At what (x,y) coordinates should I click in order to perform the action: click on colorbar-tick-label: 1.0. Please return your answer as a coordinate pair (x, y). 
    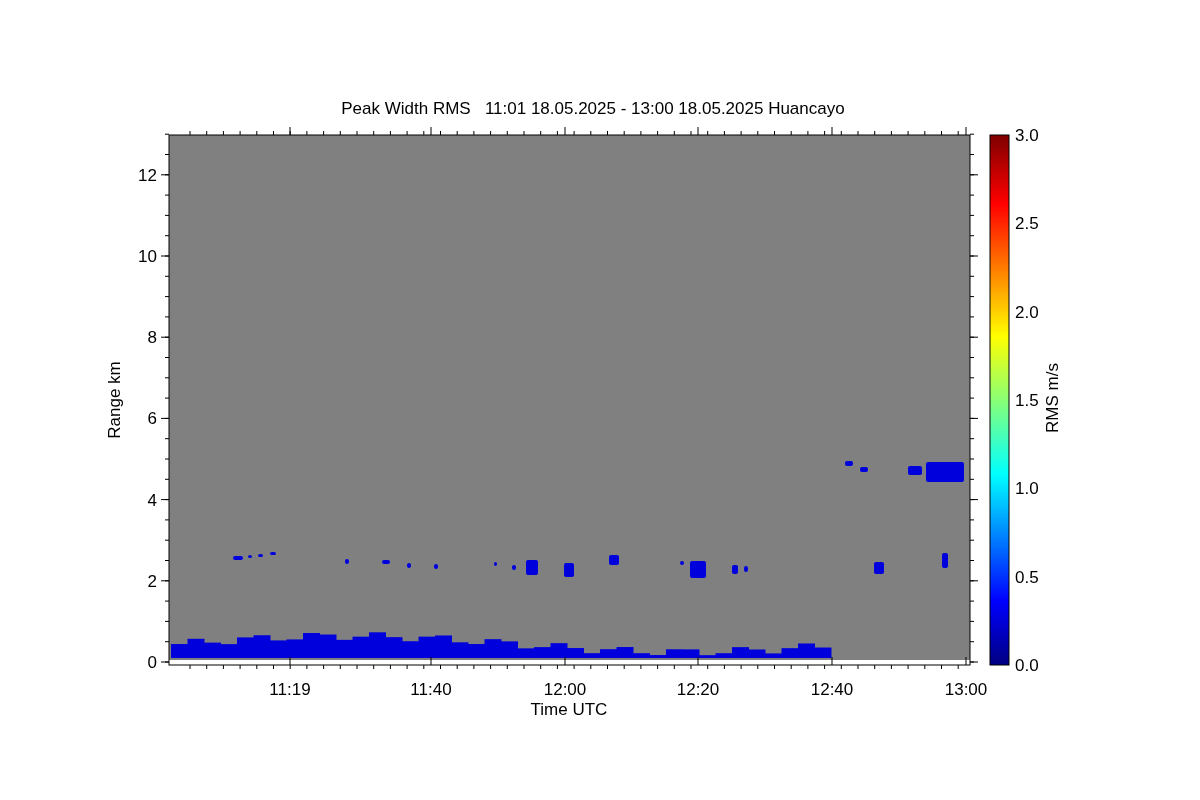
    Looking at the image, I should click on (1027, 489).